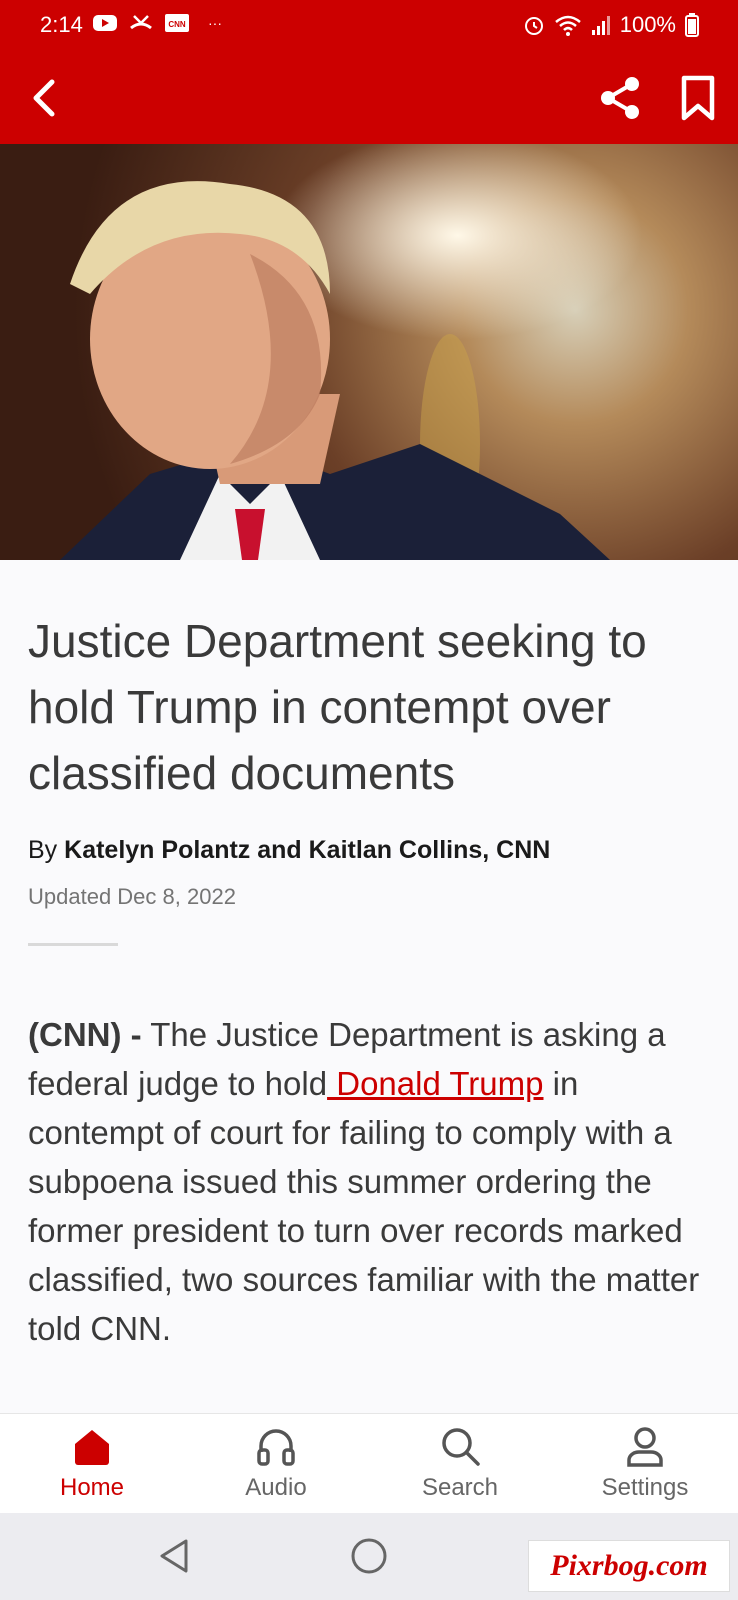 The width and height of the screenshot is (738, 1600). What do you see at coordinates (276, 1447) in the screenshot?
I see `headphones-icon` at bounding box center [276, 1447].